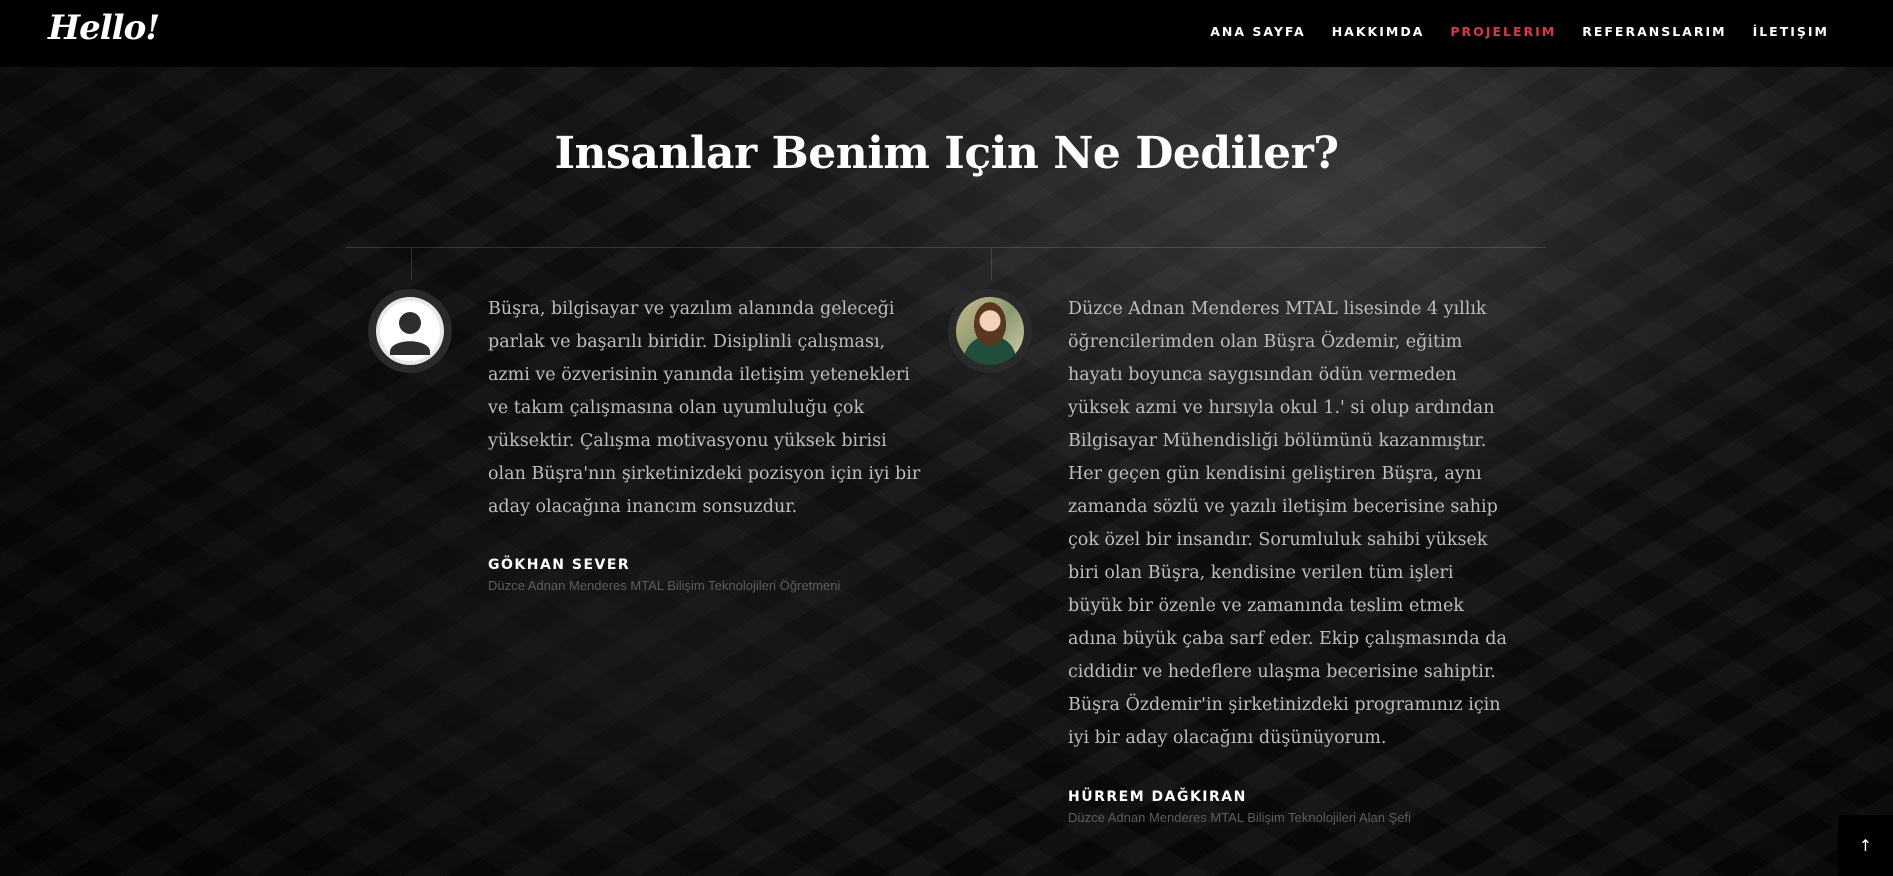 Image resolution: width=1893 pixels, height=876 pixels. Describe the element at coordinates (104, 28) in the screenshot. I see `site-logo: Hello!` at that location.